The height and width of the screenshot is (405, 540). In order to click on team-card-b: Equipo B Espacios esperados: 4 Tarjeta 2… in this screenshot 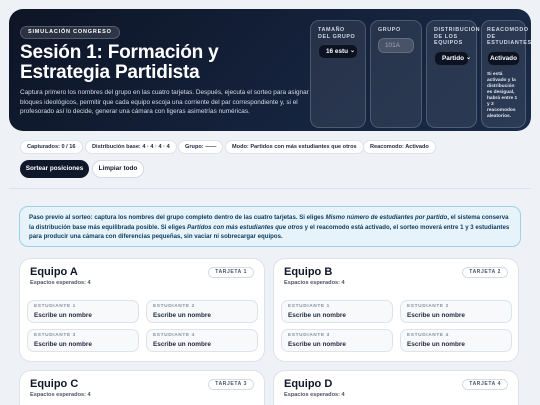, I will do `click(396, 310)`.